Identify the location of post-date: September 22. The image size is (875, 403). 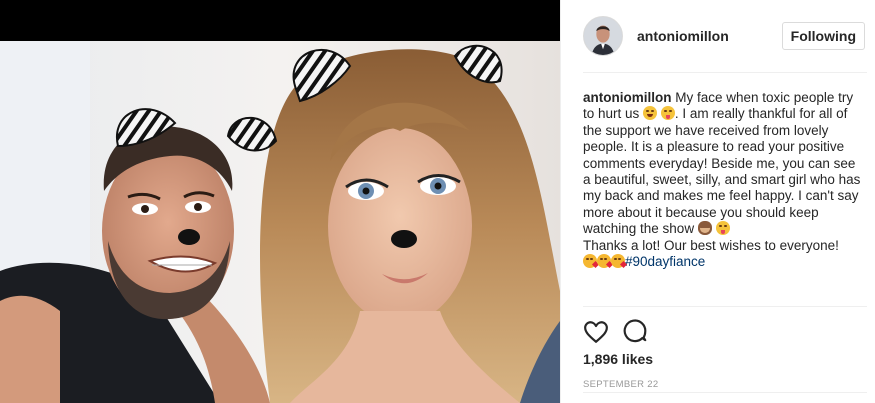
(621, 384).